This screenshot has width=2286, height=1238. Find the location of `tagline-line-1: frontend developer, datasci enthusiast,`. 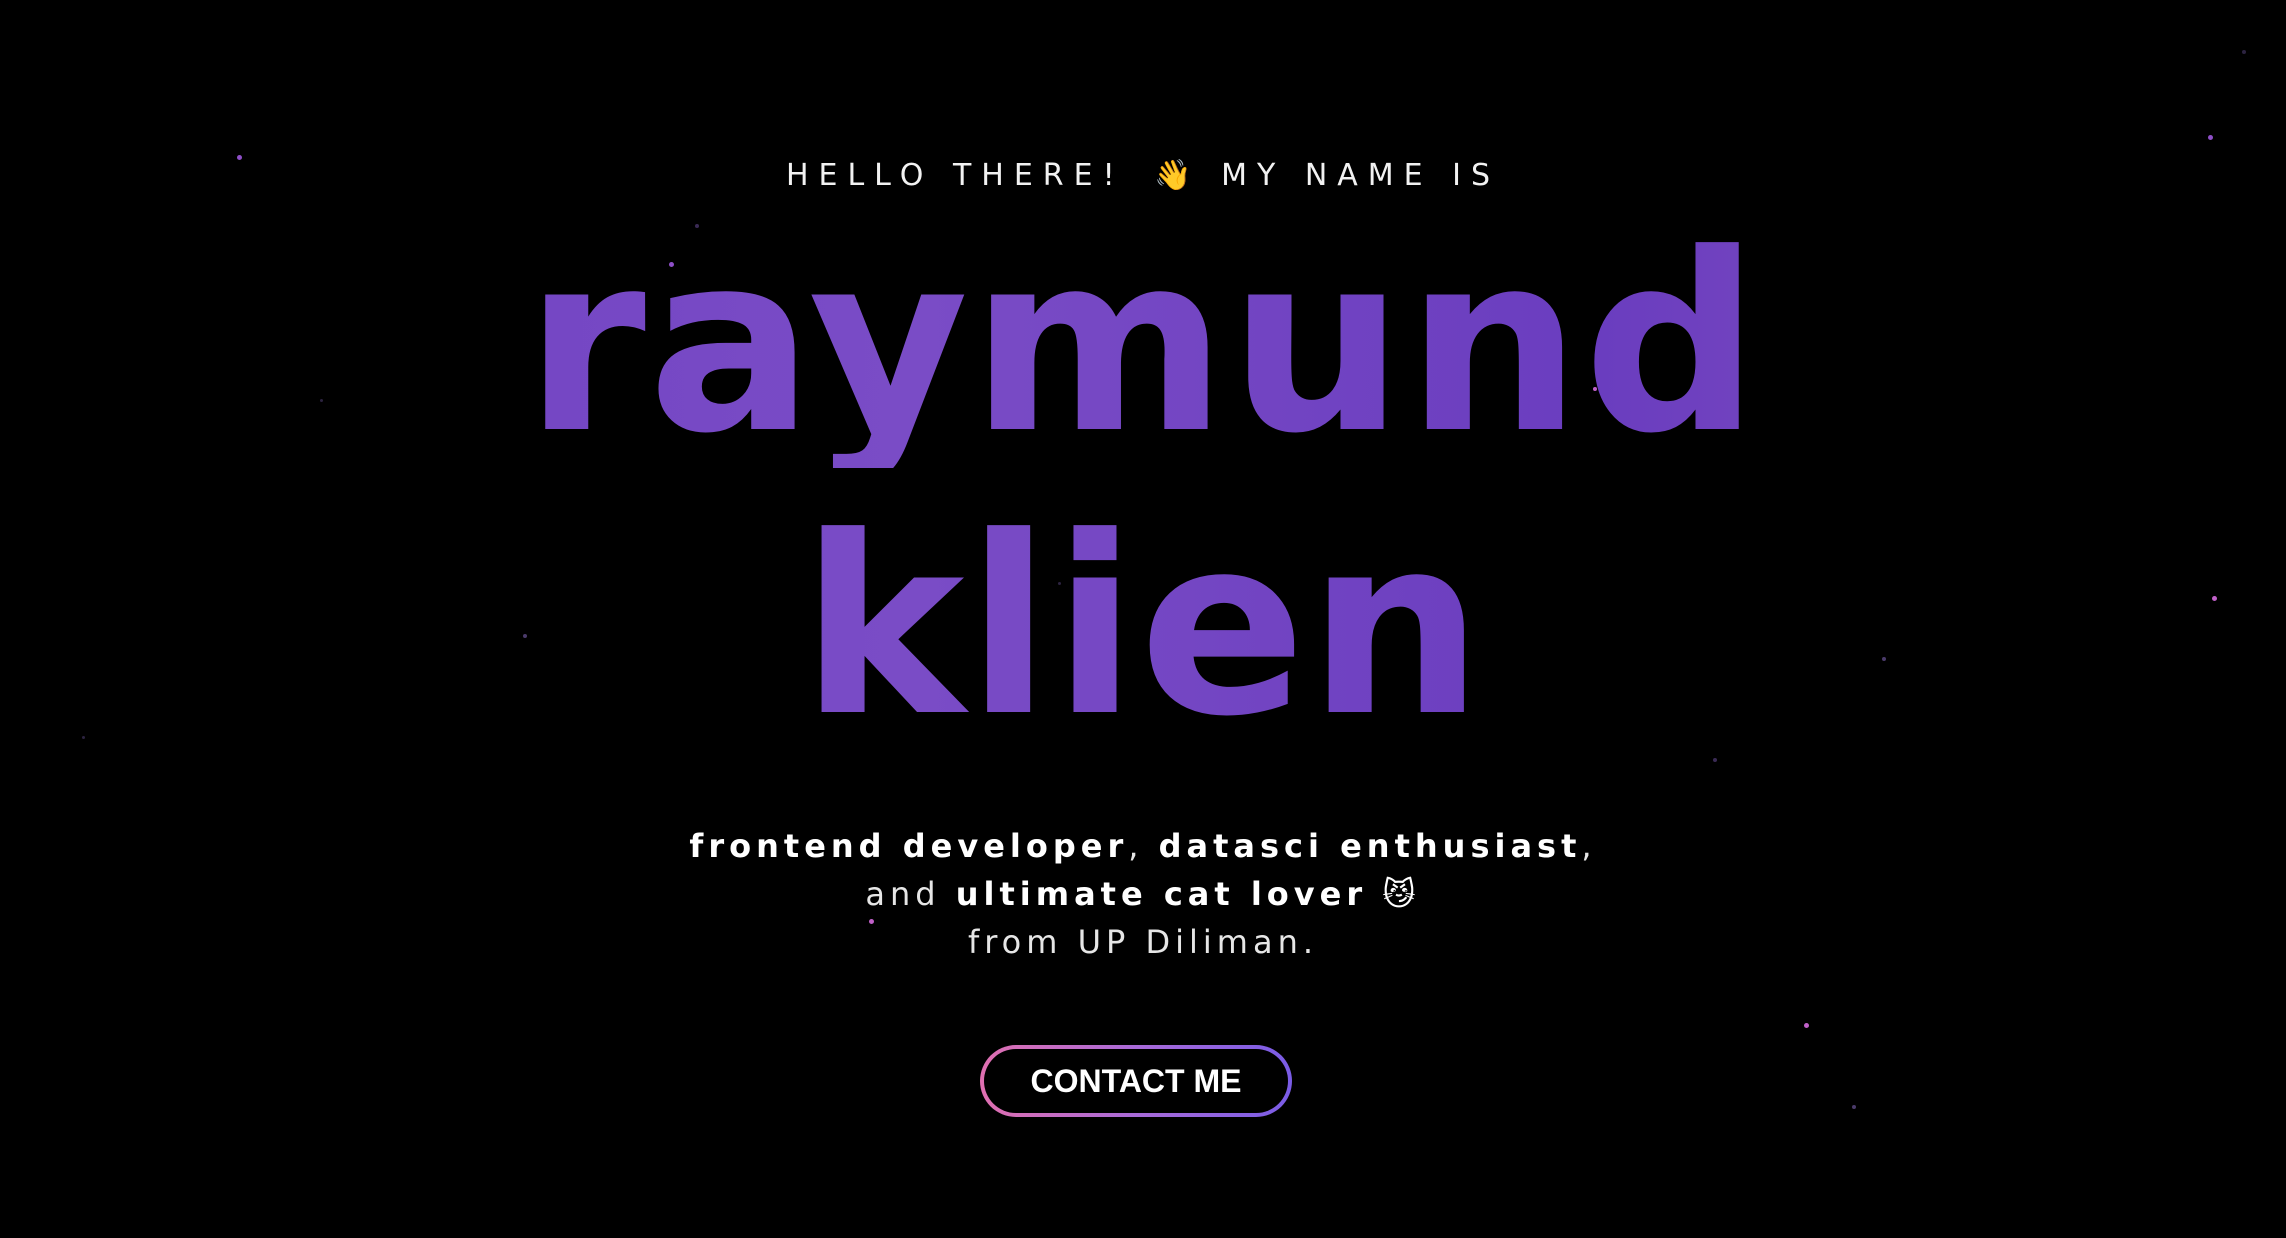

tagline-line-1: frontend developer, datasci enthusiast, is located at coordinates (1143, 846).